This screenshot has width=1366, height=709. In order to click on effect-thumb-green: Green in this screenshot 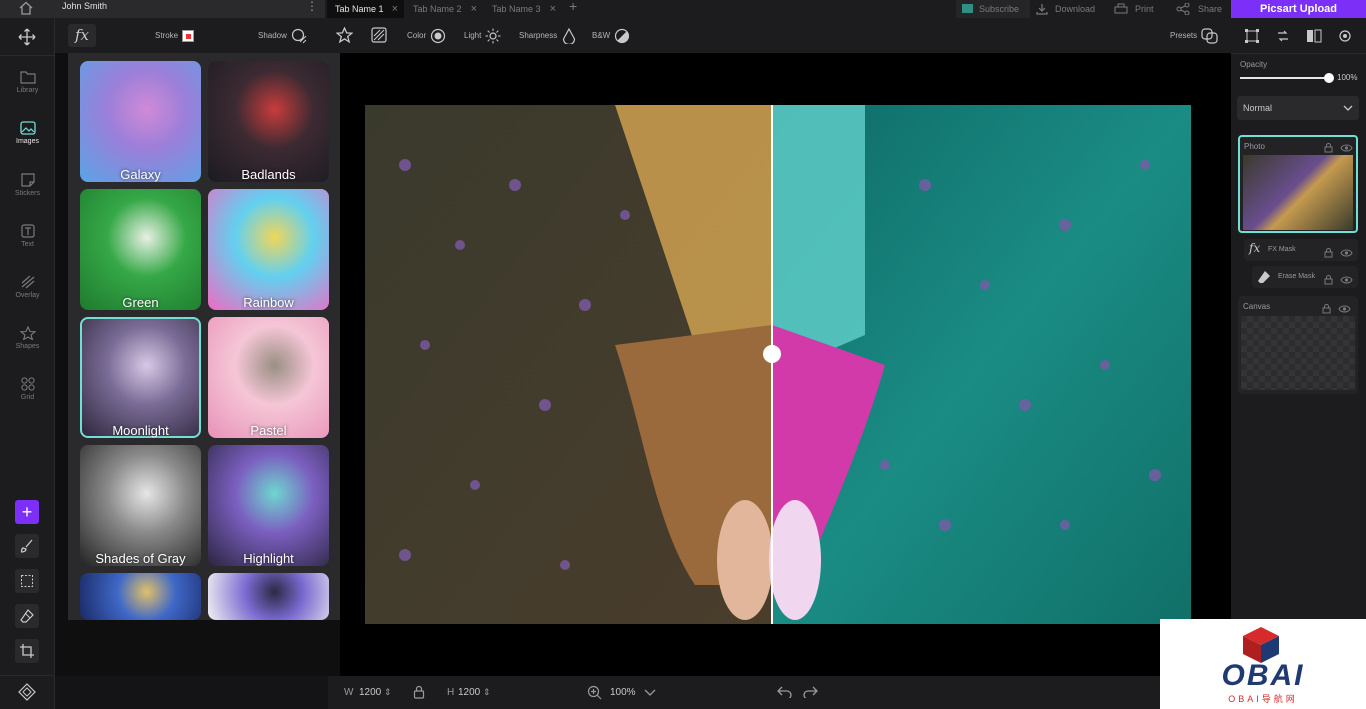, I will do `click(140, 249)`.